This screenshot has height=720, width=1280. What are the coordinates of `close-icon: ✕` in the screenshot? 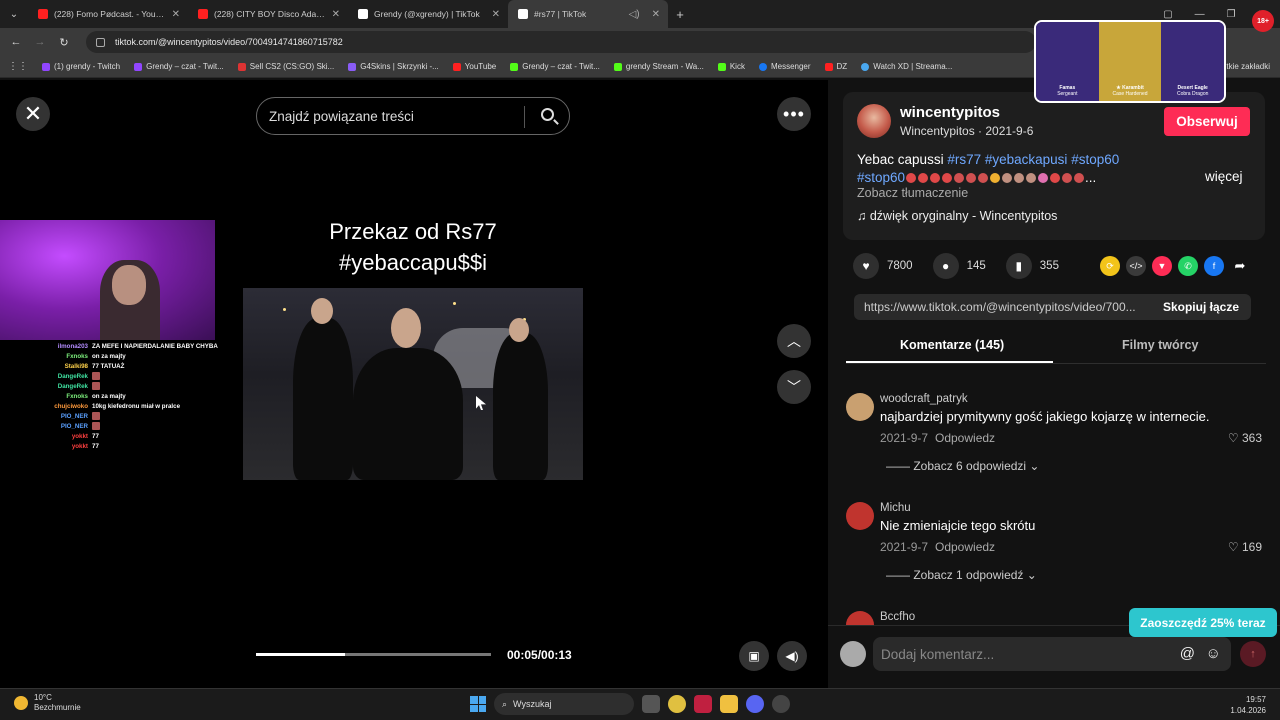 It's located at (33, 114).